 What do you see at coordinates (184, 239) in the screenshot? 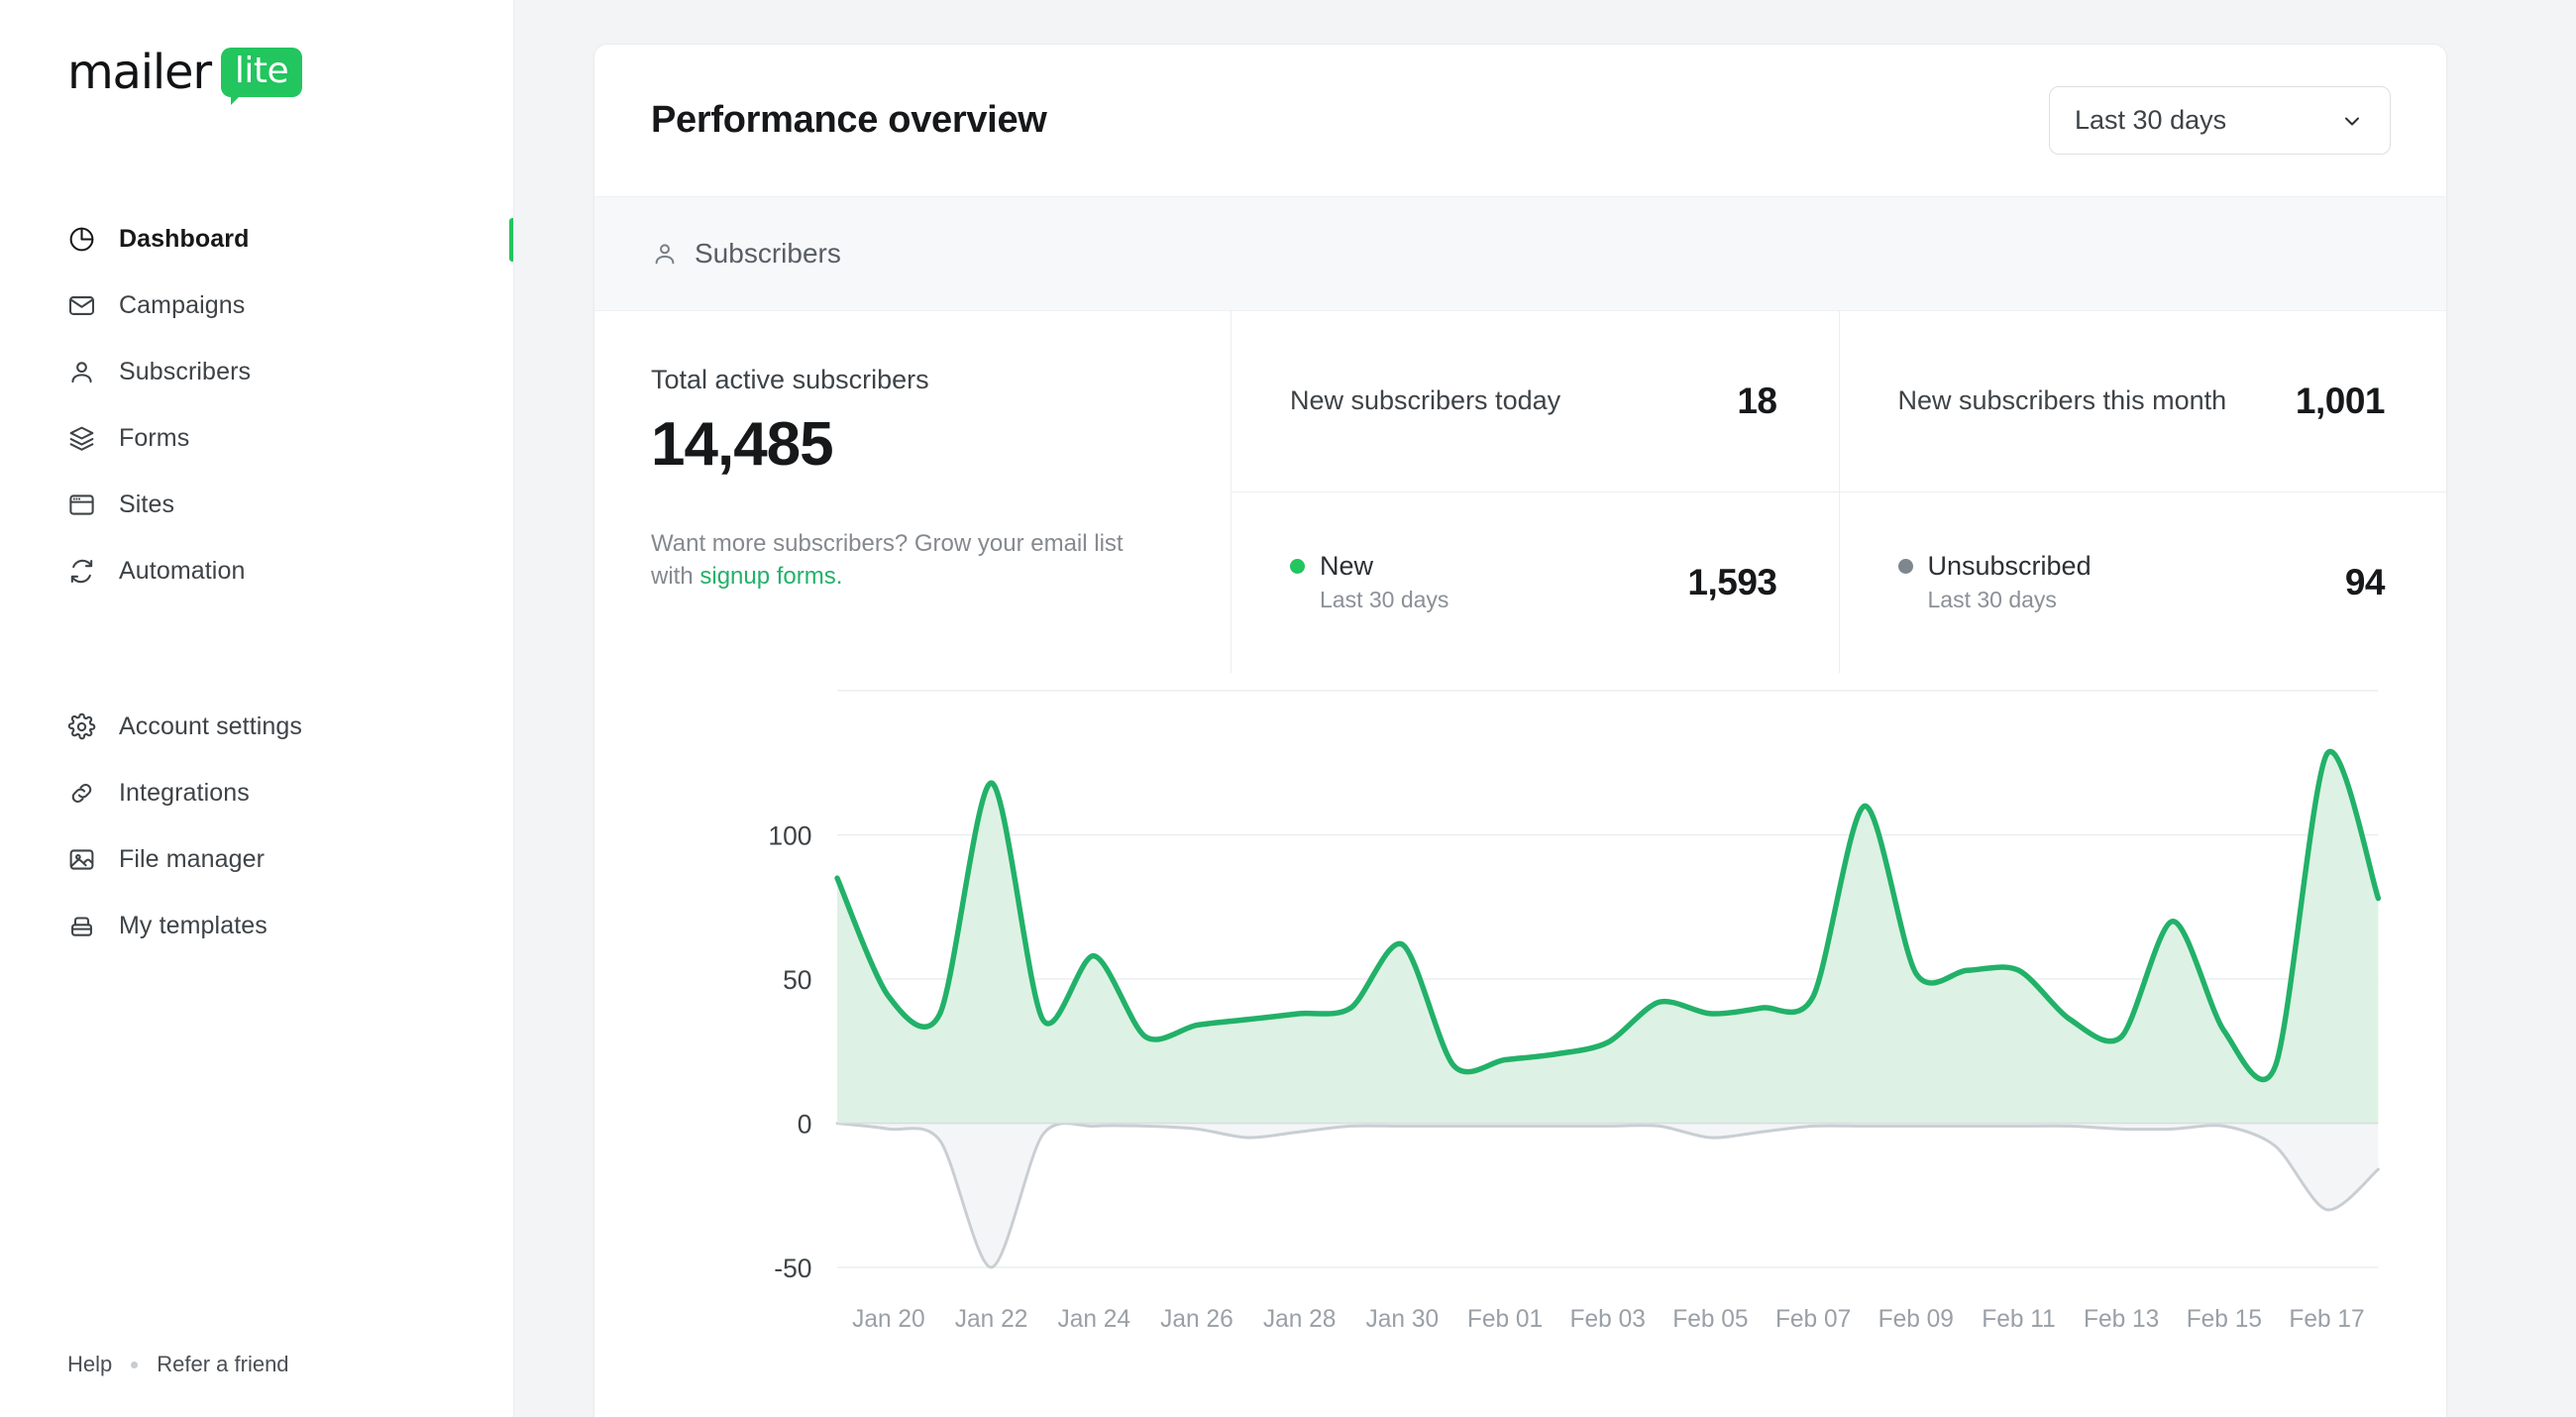
I see `sidebar-item-label: Dashboard` at bounding box center [184, 239].